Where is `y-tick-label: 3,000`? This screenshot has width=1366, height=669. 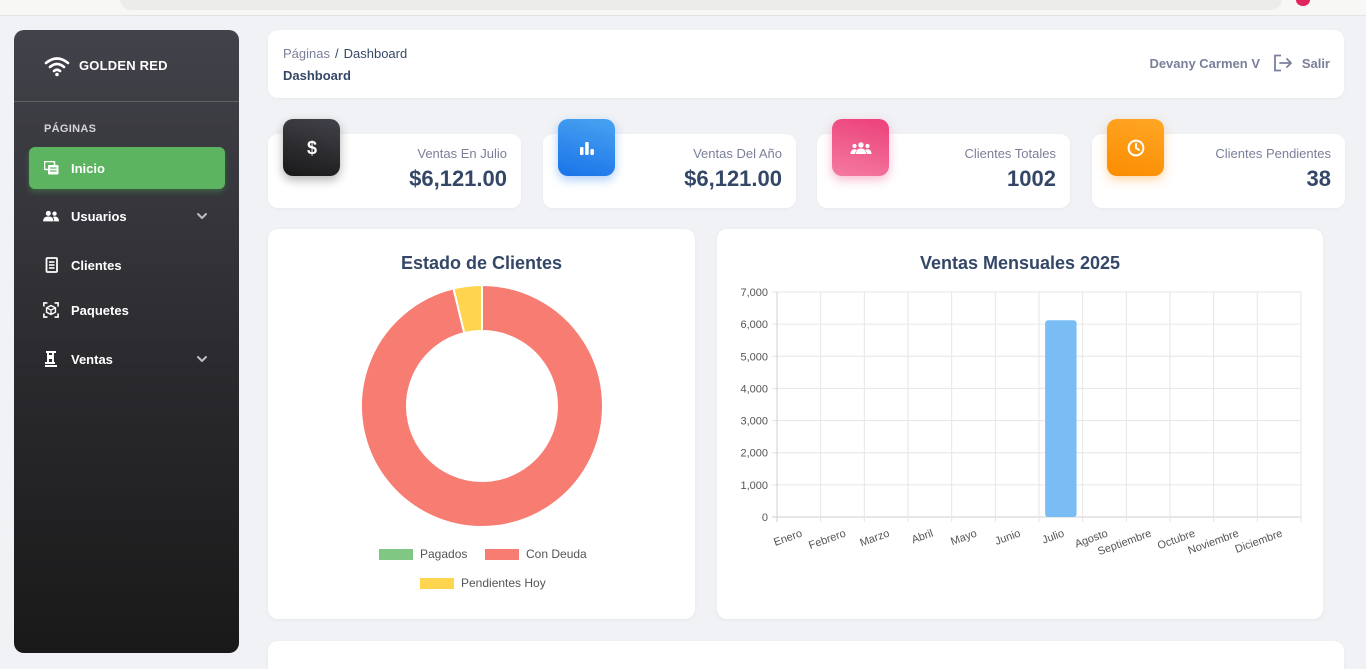
y-tick-label: 3,000 is located at coordinates (754, 422).